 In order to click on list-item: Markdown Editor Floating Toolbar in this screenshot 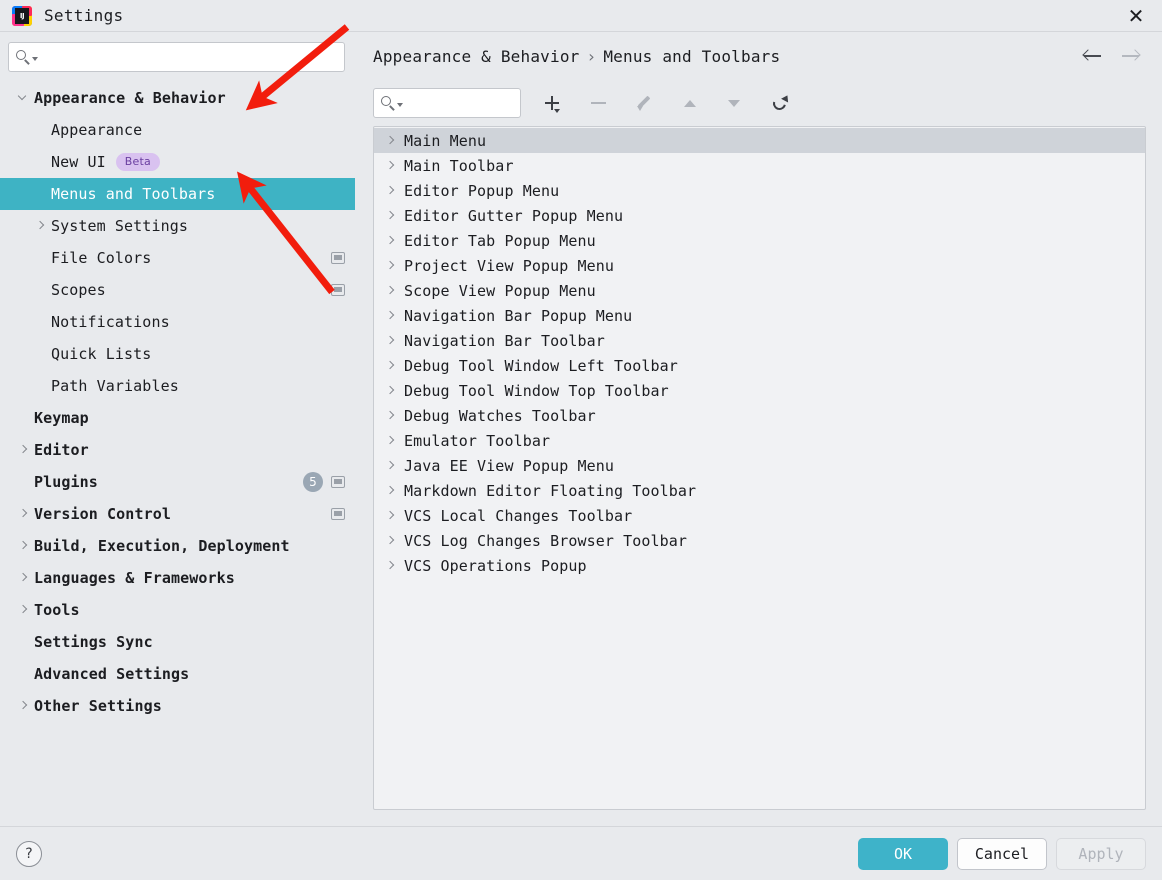, I will do `click(759, 490)`.